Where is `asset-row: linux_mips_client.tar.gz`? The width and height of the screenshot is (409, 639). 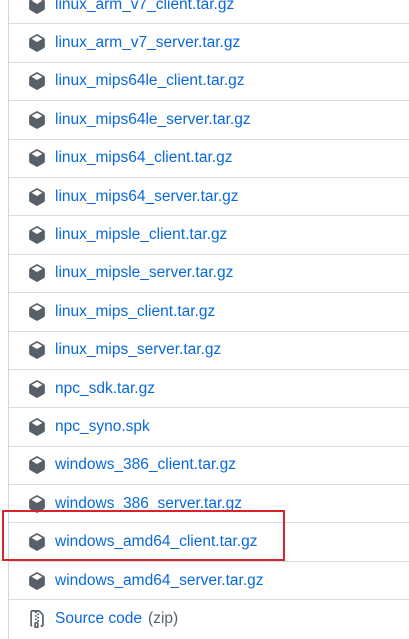
asset-row: linux_mips_client.tar.gz is located at coordinates (209, 312).